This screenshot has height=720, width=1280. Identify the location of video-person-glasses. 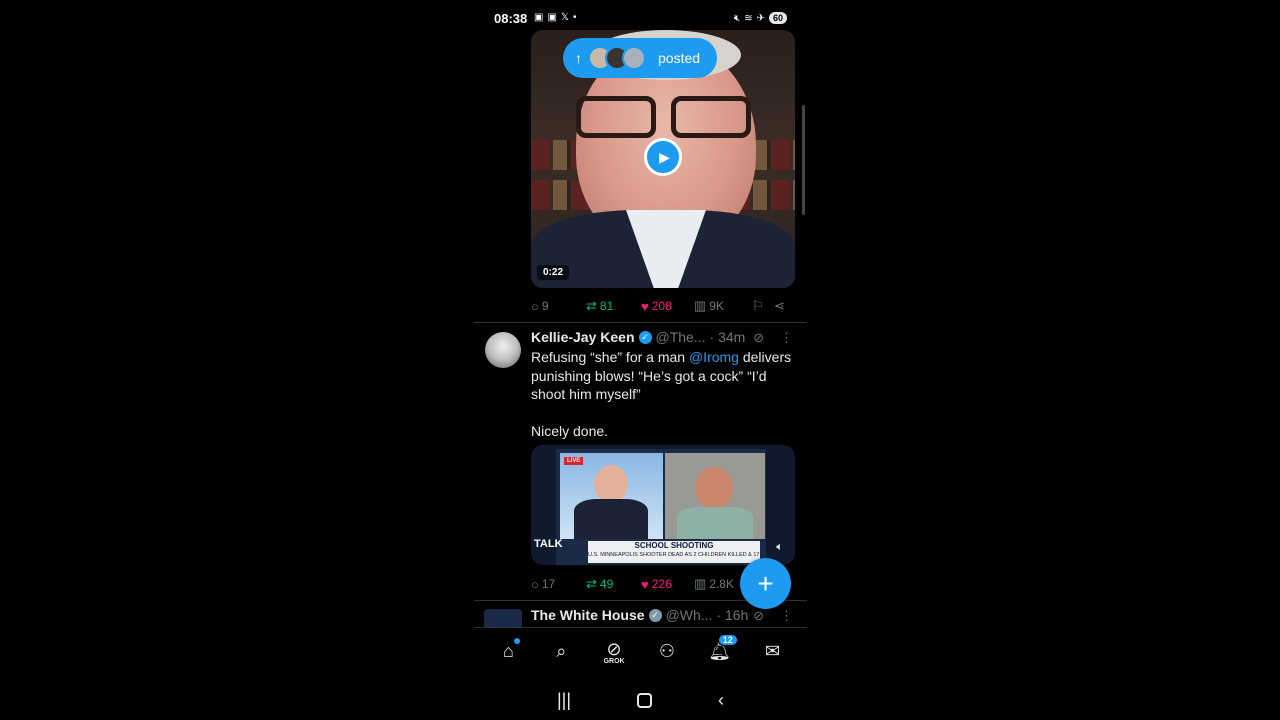
(666, 118).